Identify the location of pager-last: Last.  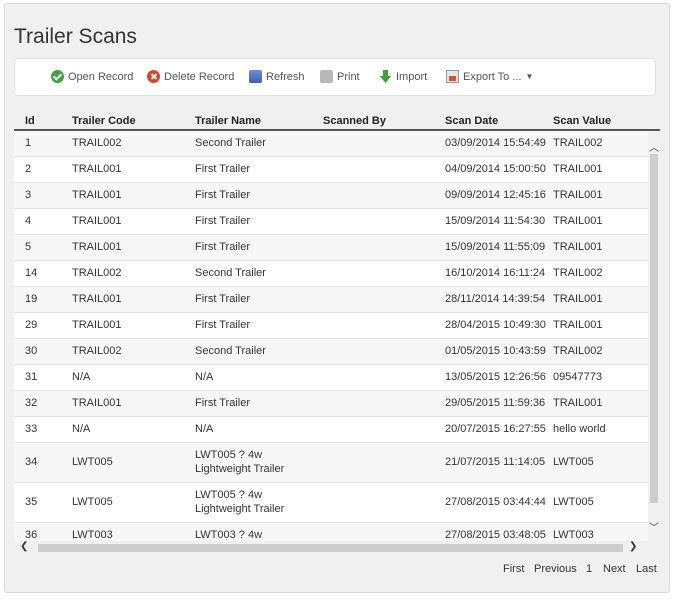
(646, 569).